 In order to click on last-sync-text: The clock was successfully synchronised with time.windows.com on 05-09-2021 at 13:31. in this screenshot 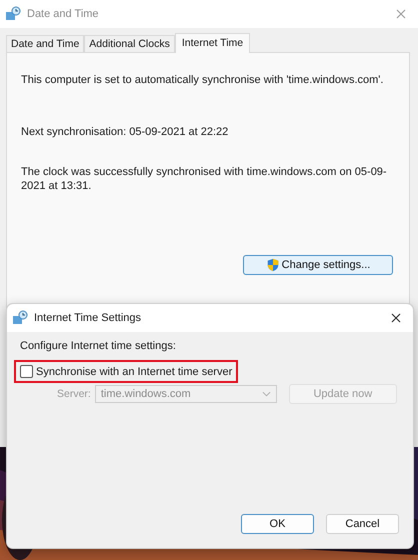, I will do `click(204, 179)`.